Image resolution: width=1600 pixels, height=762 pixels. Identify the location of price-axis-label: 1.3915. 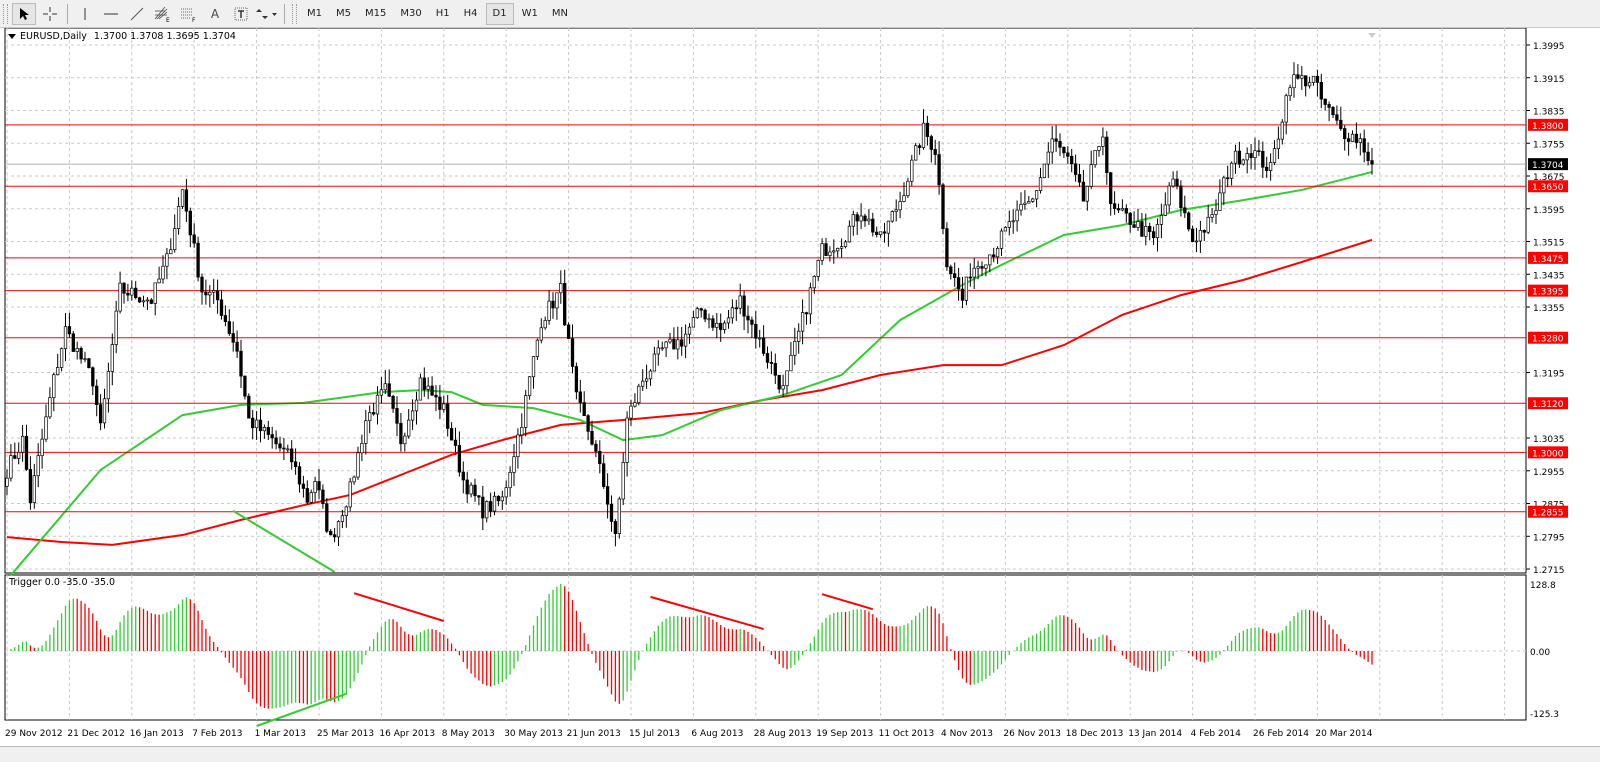
(1549, 80).